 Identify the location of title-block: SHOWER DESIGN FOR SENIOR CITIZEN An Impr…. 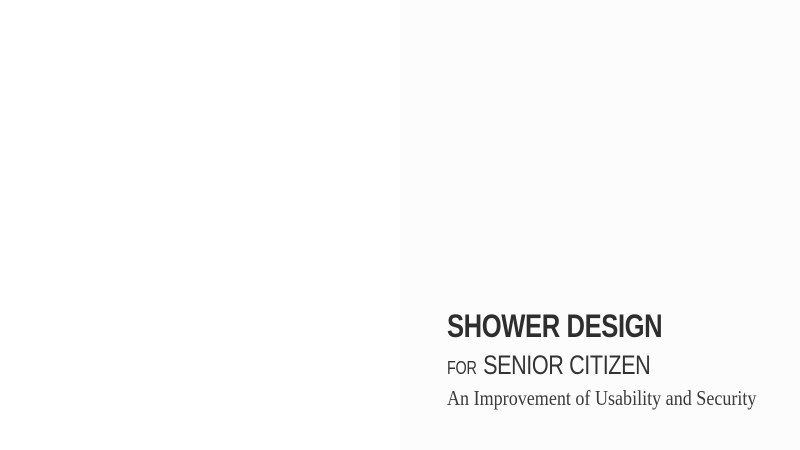
(617, 358).